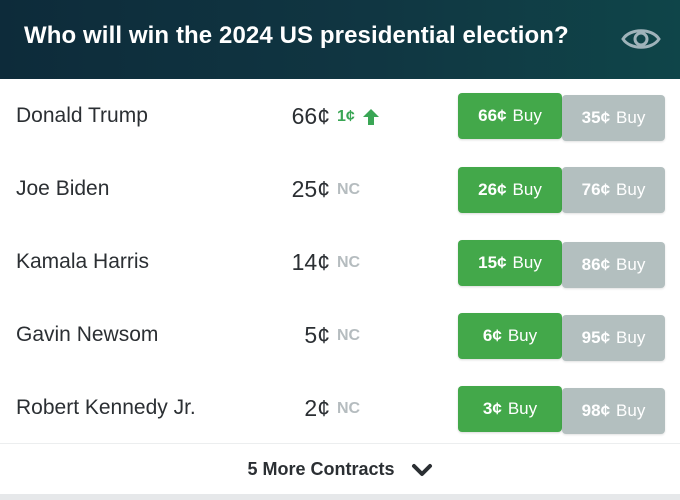 Image resolution: width=680 pixels, height=500 pixels. Describe the element at coordinates (310, 262) in the screenshot. I see `contract-price: 14¢` at that location.